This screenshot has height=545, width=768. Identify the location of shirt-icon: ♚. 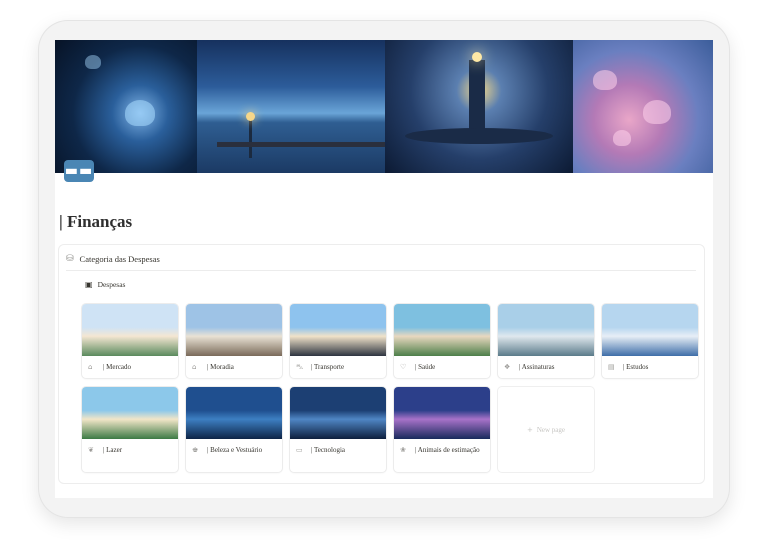
(195, 450).